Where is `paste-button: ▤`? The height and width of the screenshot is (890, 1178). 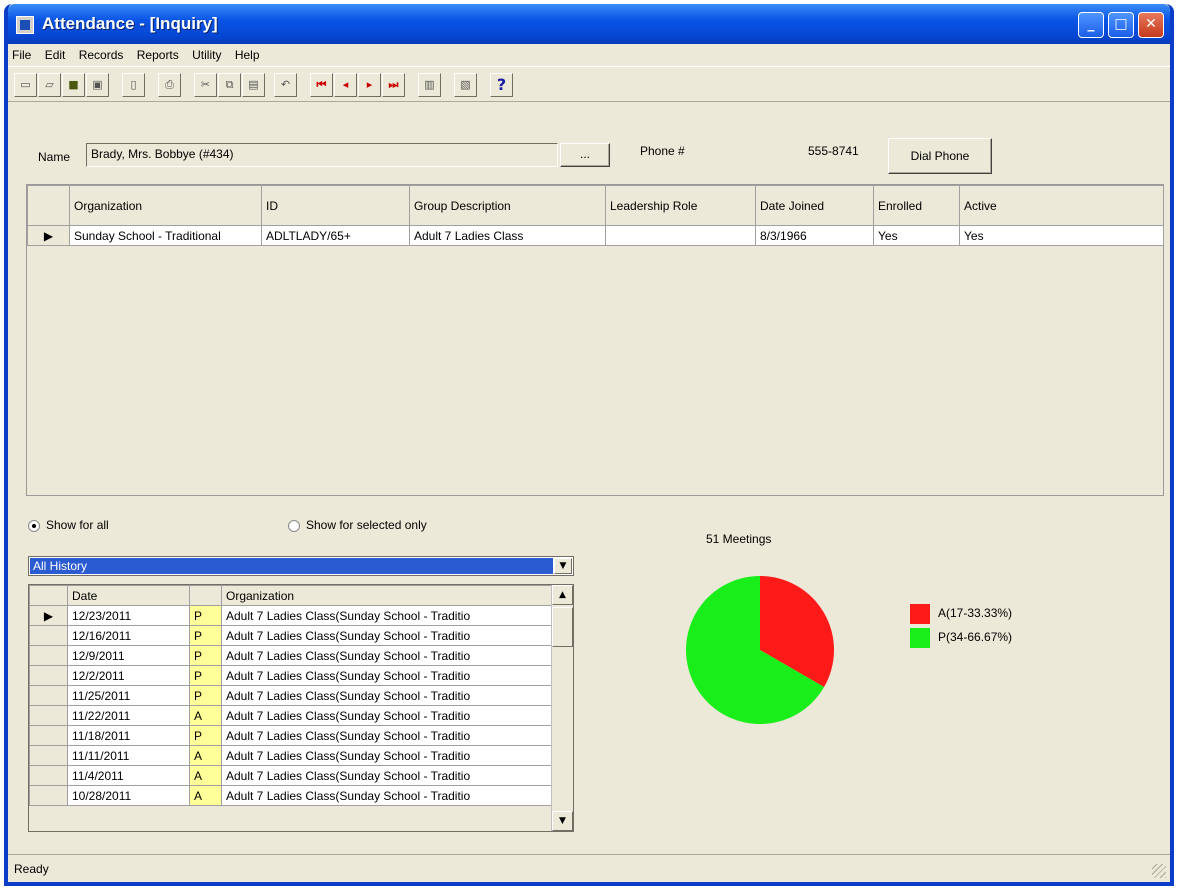
paste-button: ▤ is located at coordinates (253, 85).